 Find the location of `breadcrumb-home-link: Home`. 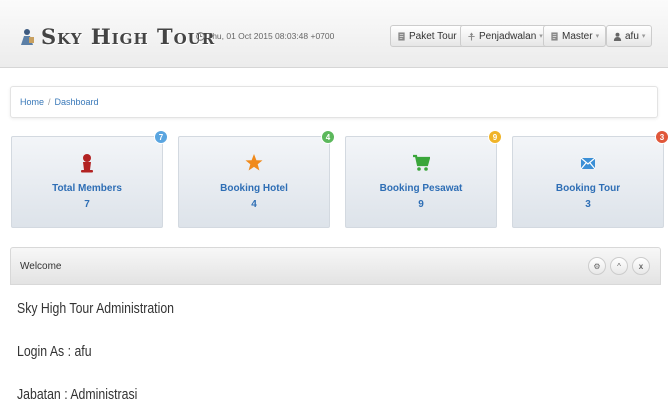

breadcrumb-home-link: Home is located at coordinates (32, 102).